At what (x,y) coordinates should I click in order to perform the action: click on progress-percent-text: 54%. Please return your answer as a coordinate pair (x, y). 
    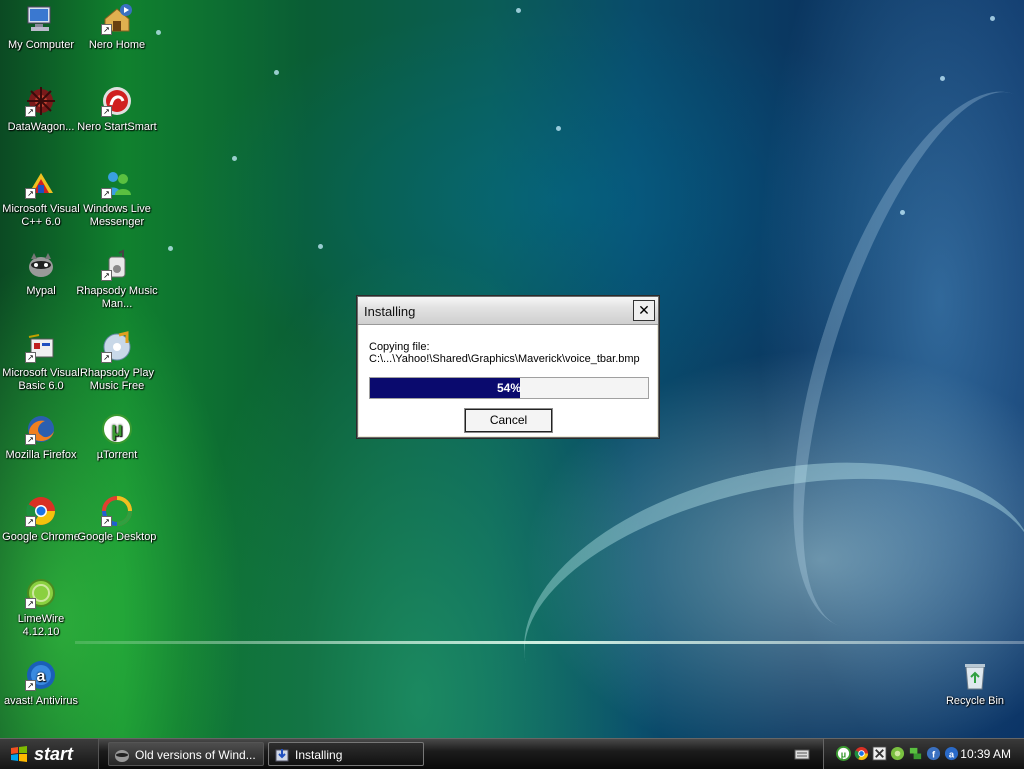
    Looking at the image, I should click on (509, 388).